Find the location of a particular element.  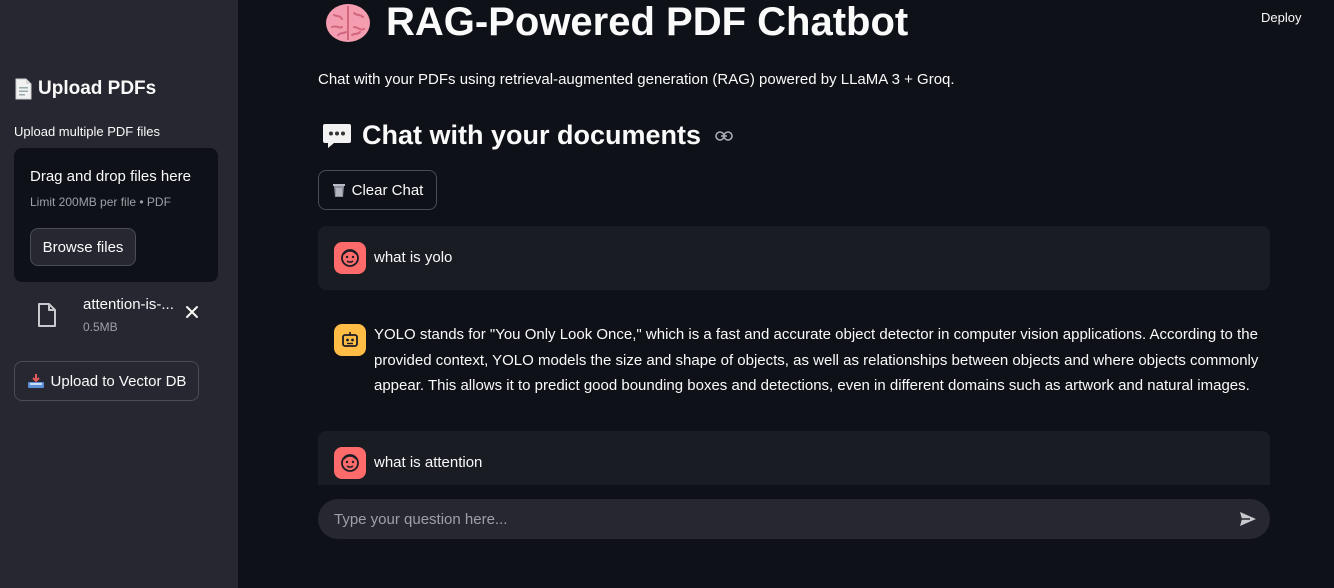

brain-icon is located at coordinates (348, 22).